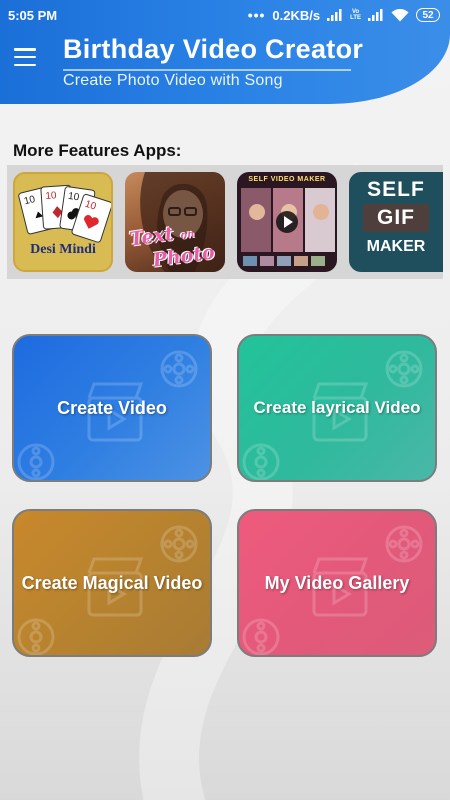  I want to click on self-video-maker-app-icon: SELF VIDEO MAKER, so click(287, 222).